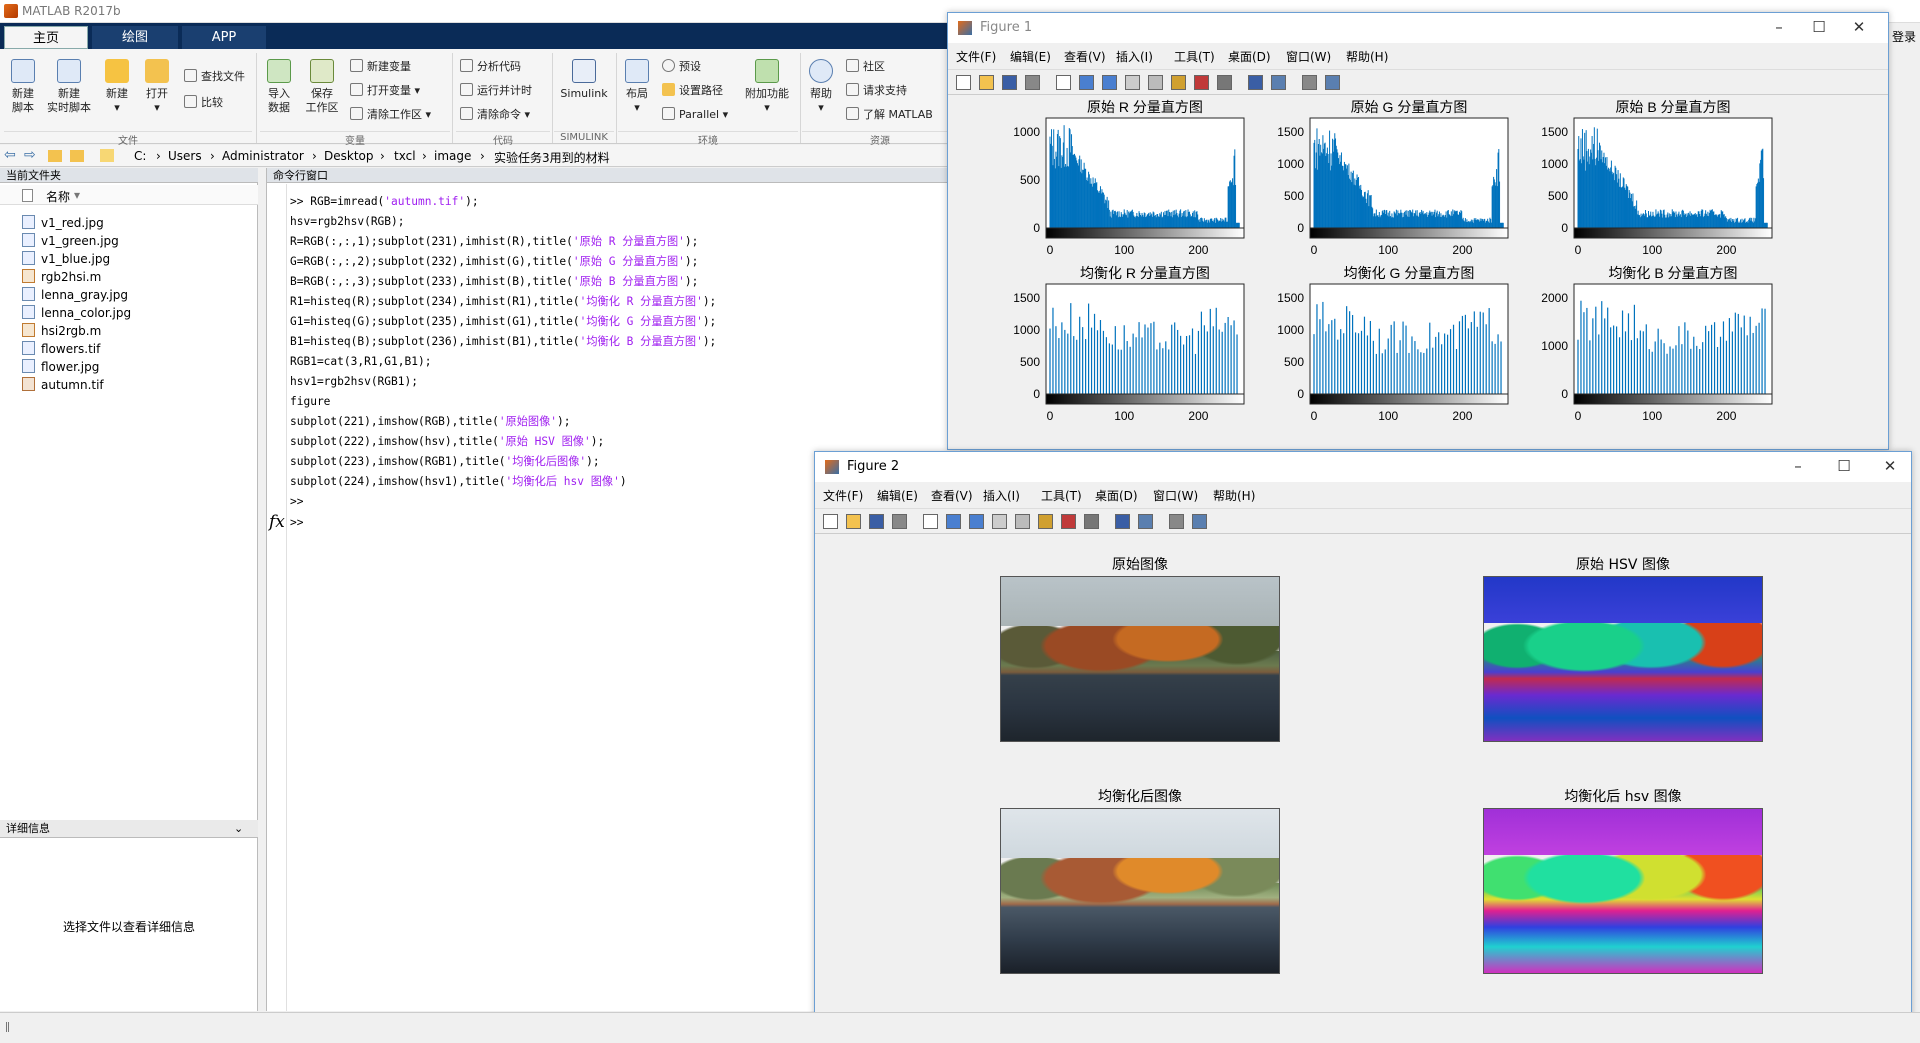  I want to click on help-button: 帮助 ▾, so click(821, 87).